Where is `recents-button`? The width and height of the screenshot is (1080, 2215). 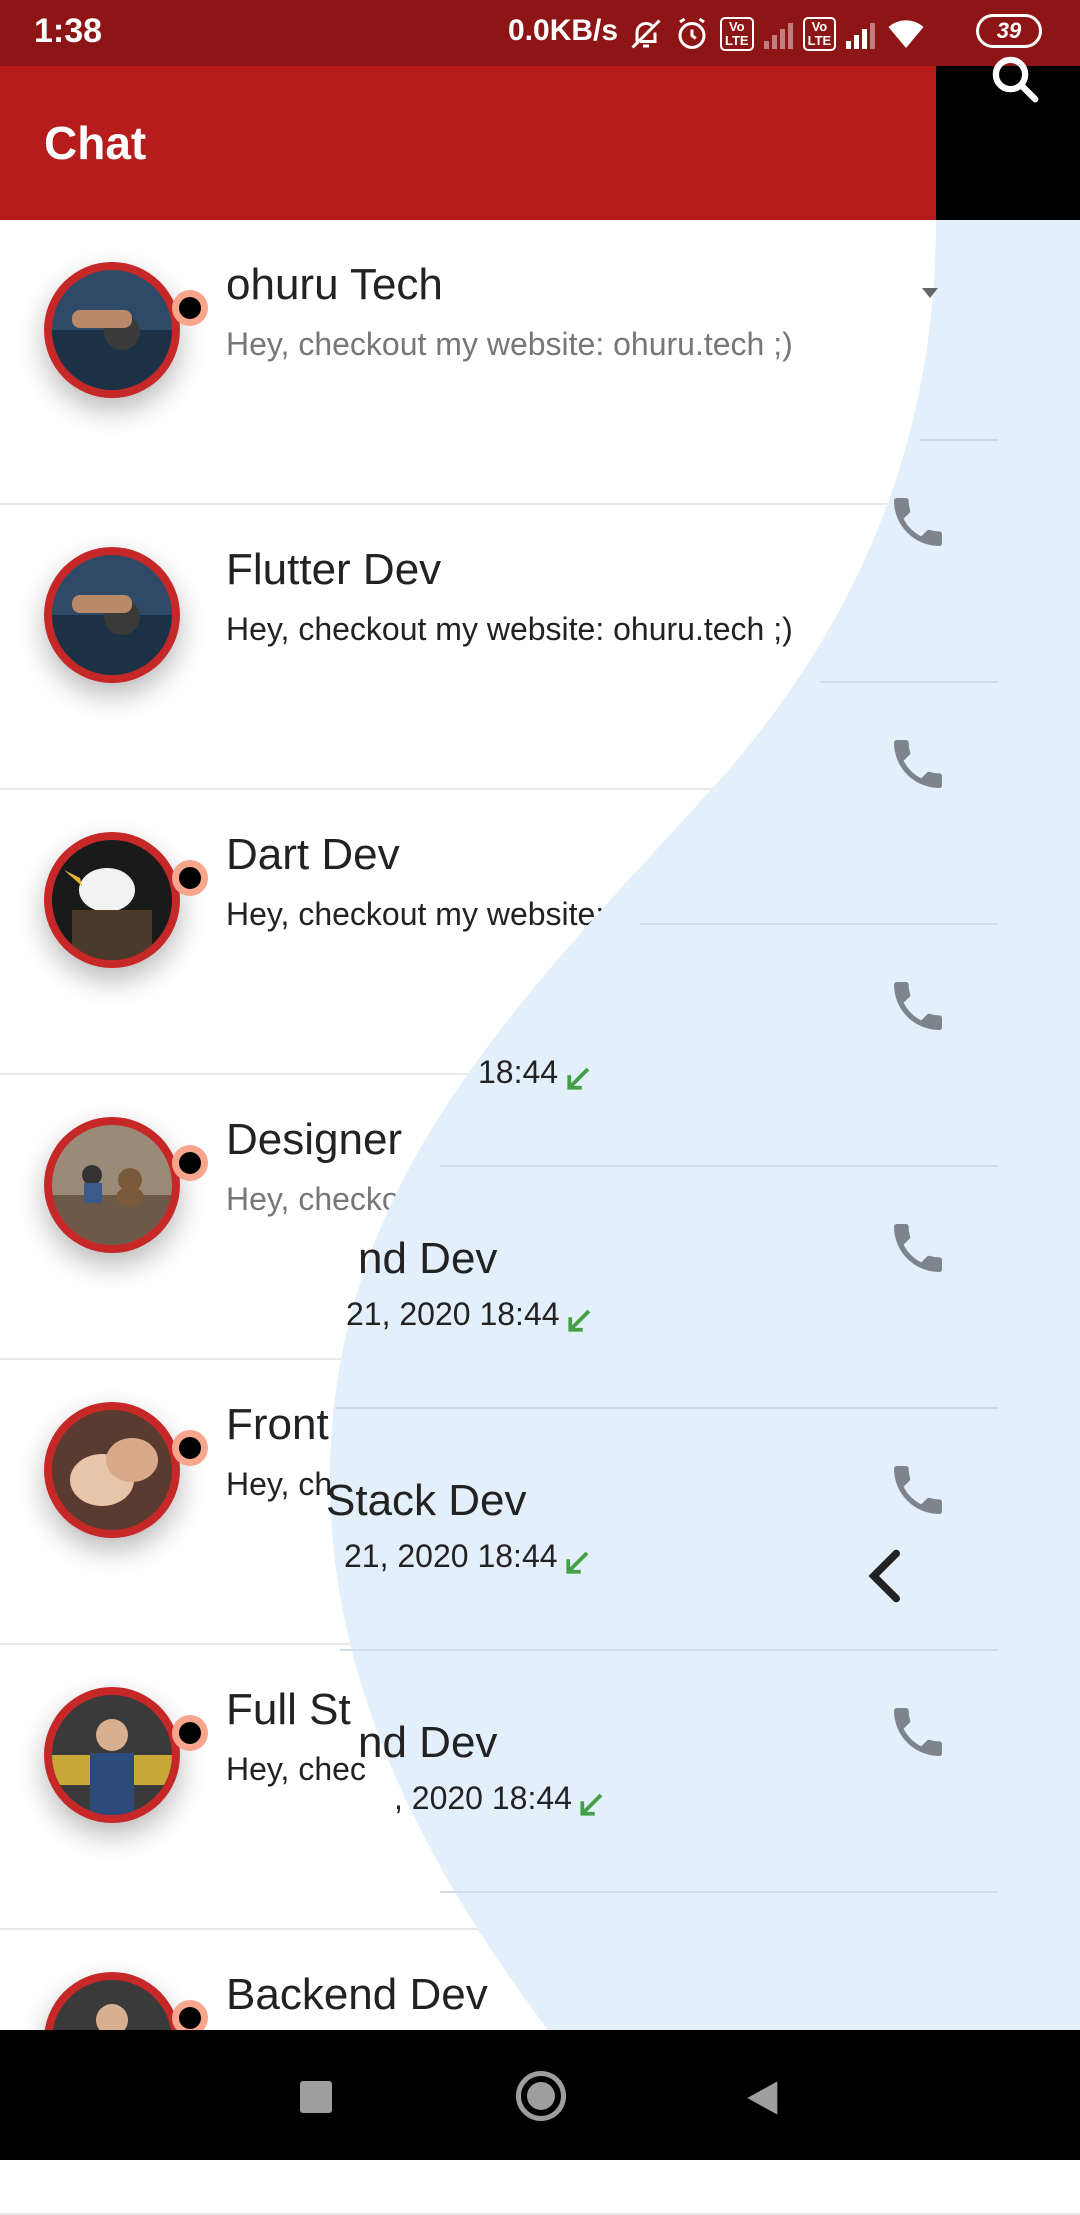
recents-button is located at coordinates (316, 2097).